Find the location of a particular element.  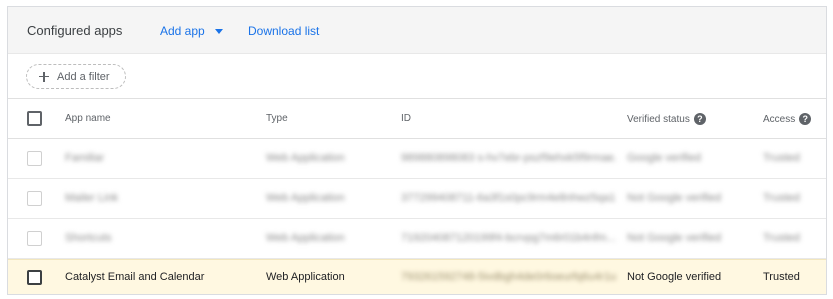

column-header-type: Type is located at coordinates (277, 118).